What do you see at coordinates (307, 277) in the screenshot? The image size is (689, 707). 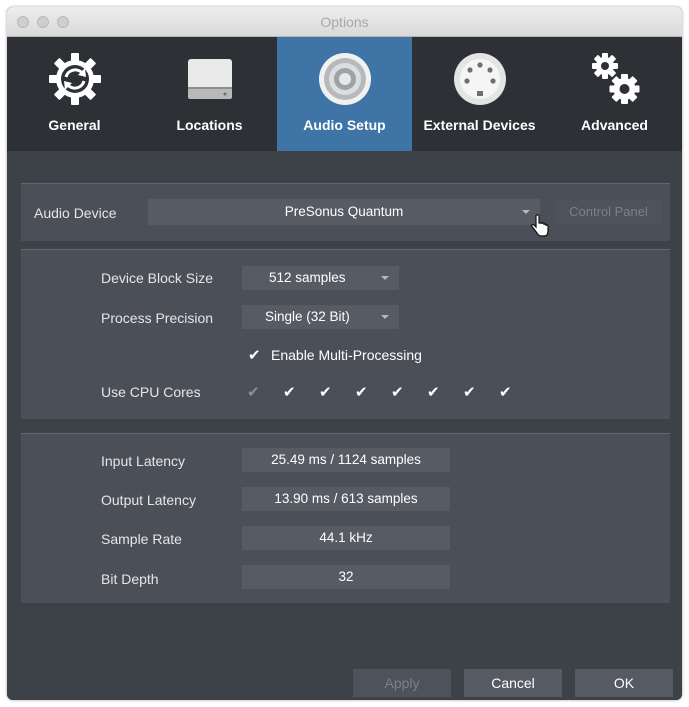 I see `block-size-value: 512 samples` at bounding box center [307, 277].